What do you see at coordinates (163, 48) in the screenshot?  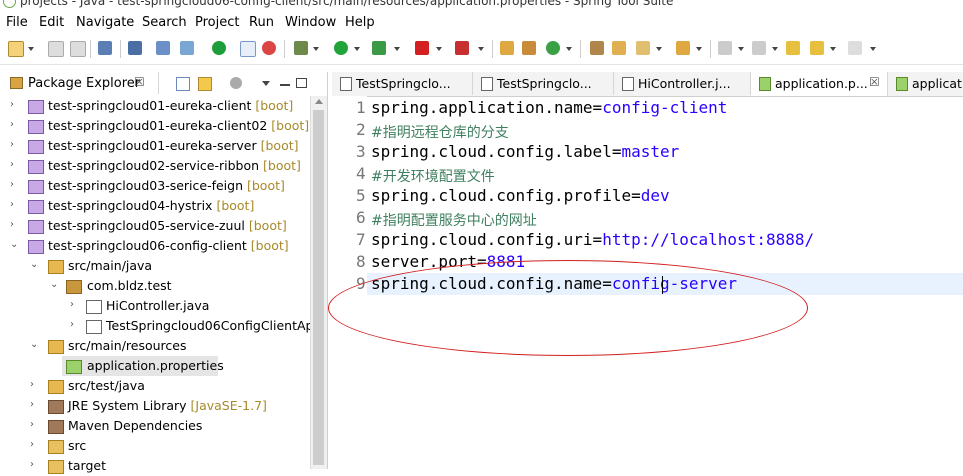 I see `skip-breakpoints-icon` at bounding box center [163, 48].